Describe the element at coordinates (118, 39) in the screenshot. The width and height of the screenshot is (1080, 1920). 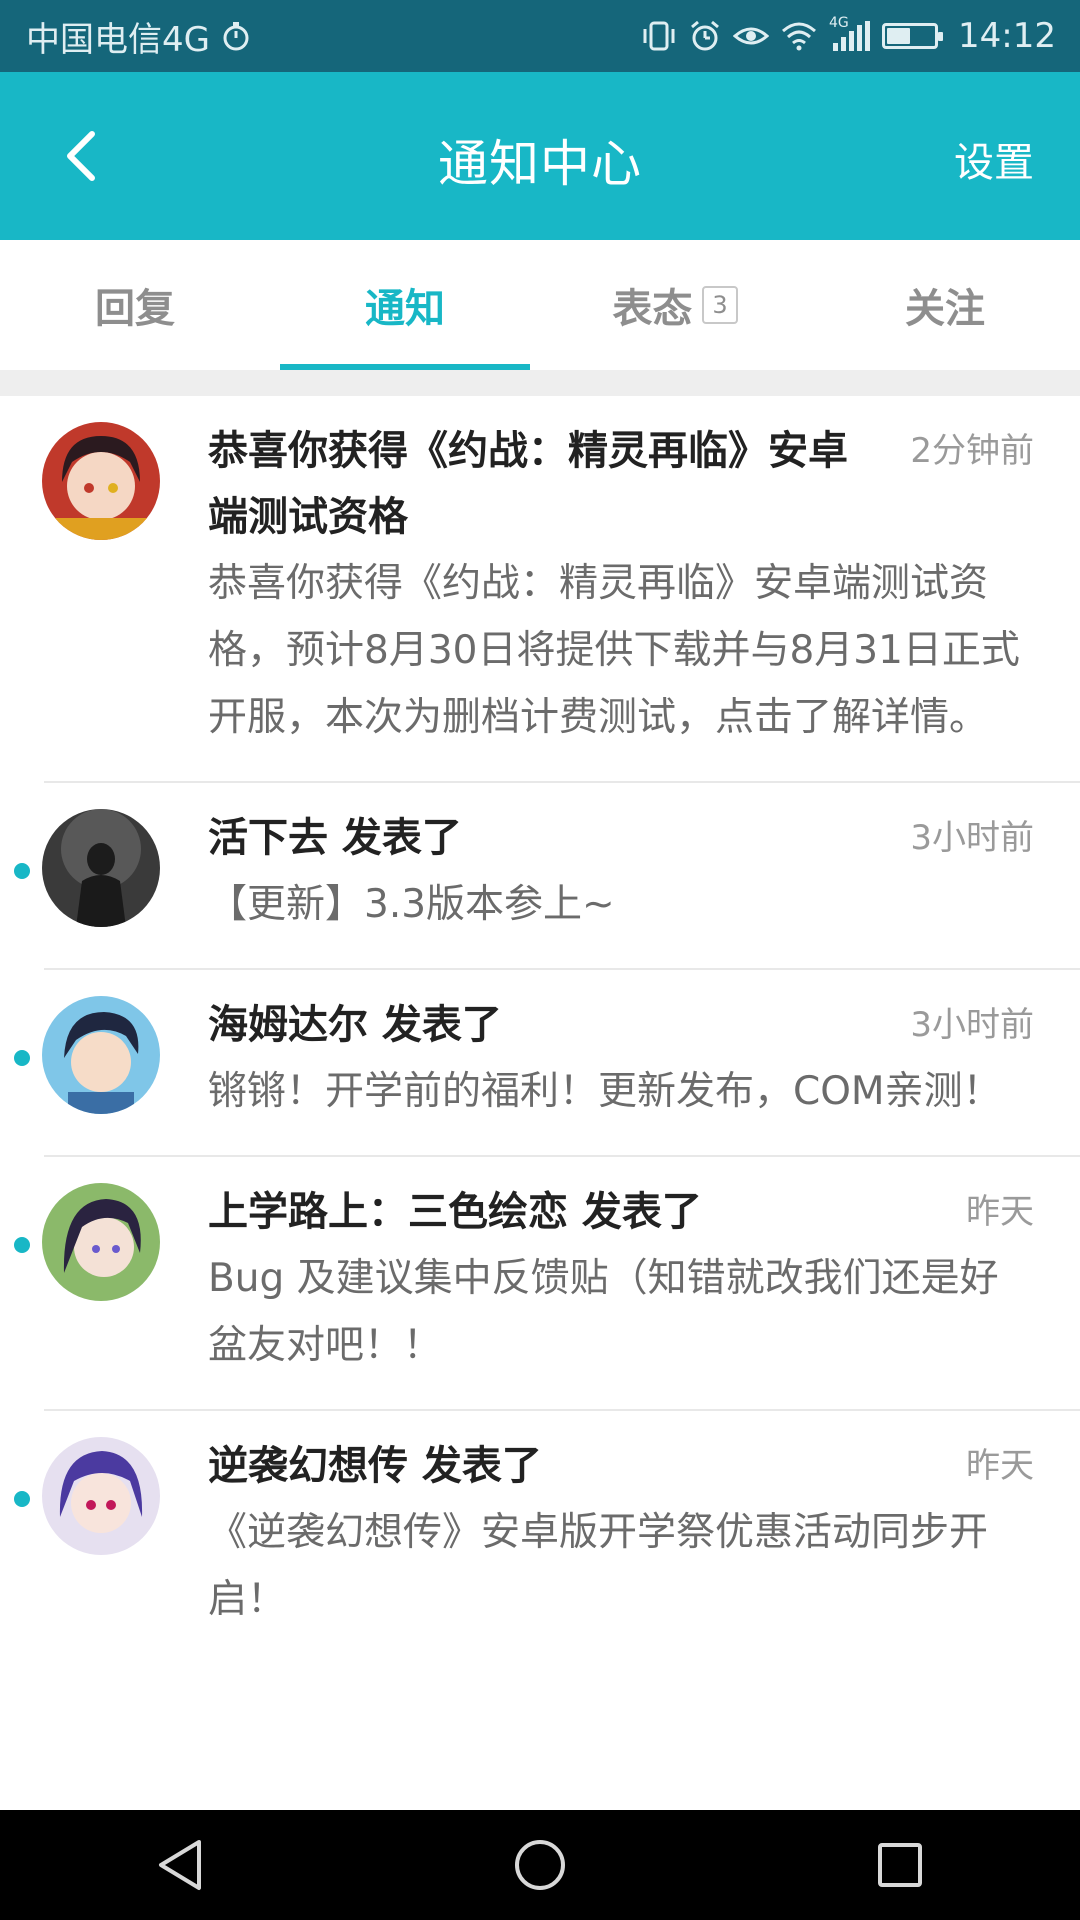
I see `carrier-label: 中国电信4G` at that location.